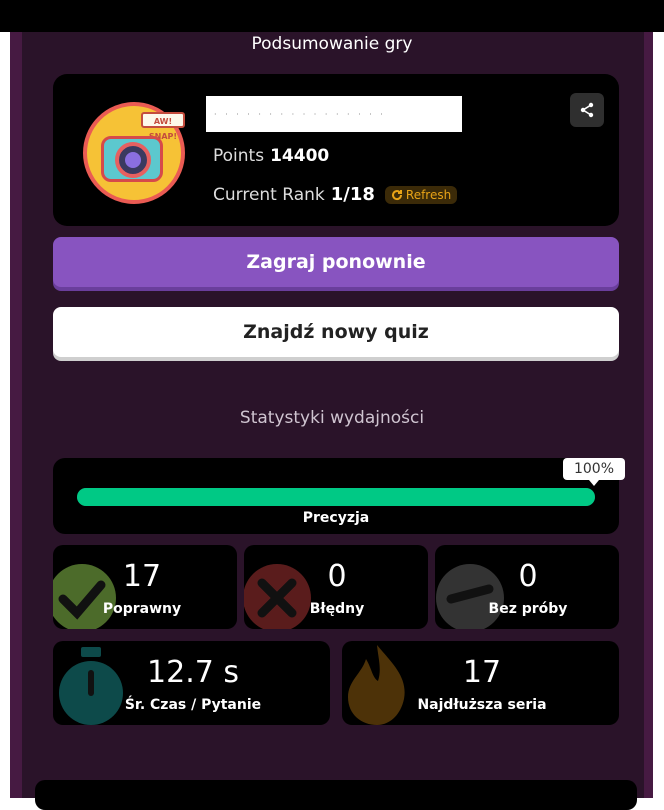 This screenshot has height=810, width=664. What do you see at coordinates (332, 418) in the screenshot?
I see `stats-title: Statystyki wydajności` at bounding box center [332, 418].